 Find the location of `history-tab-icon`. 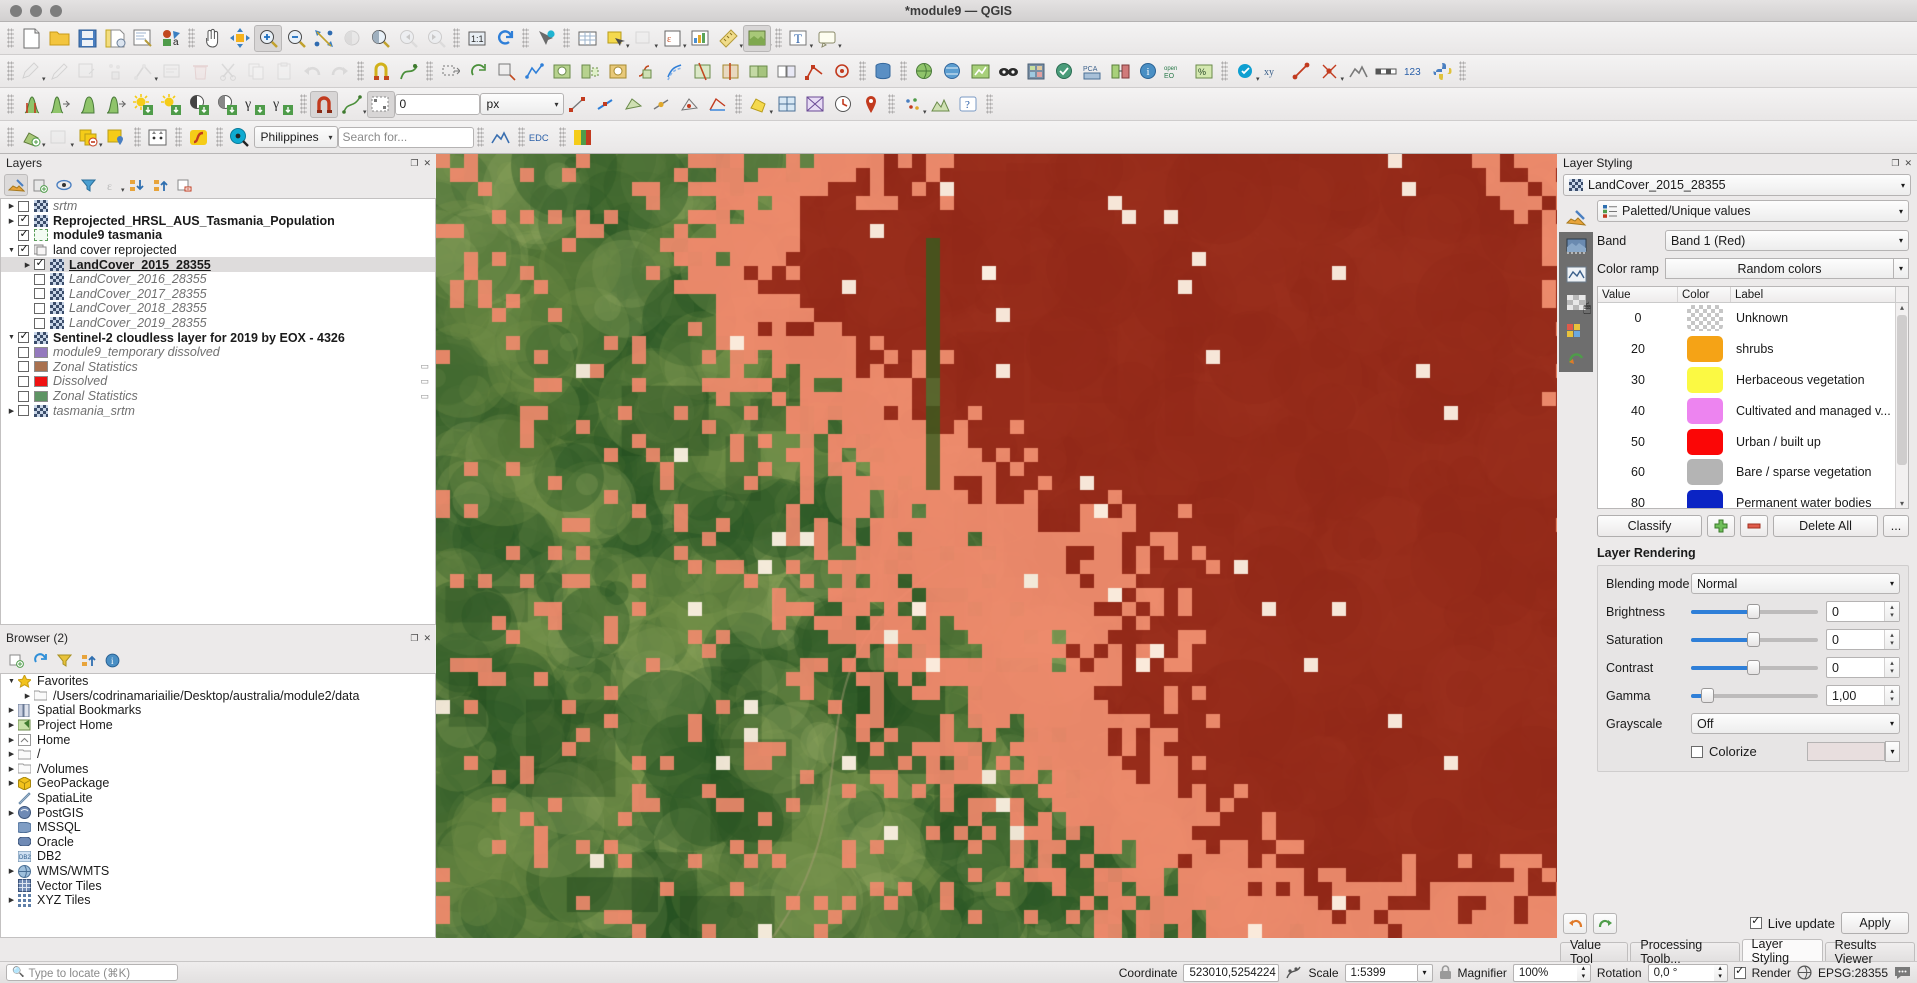

history-tab-icon is located at coordinates (1576, 358).